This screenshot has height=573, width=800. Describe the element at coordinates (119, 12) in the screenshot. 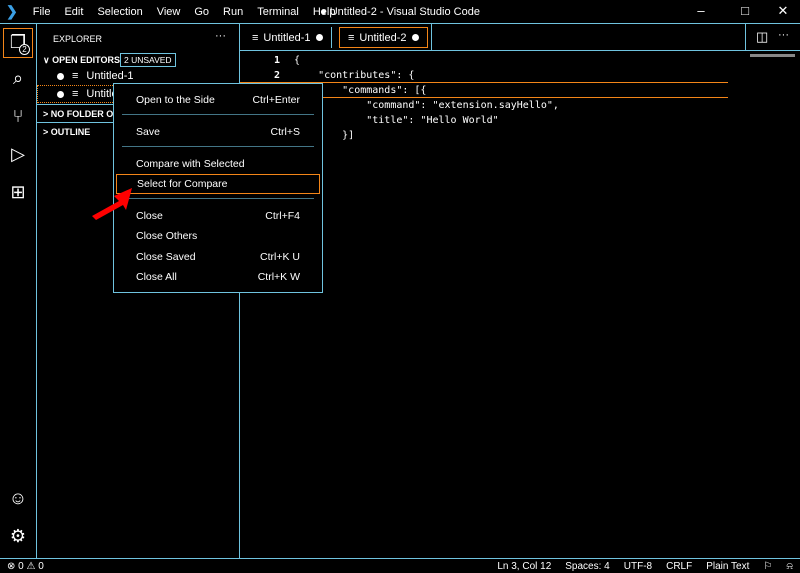

I see `menu-selection: Selection` at that location.